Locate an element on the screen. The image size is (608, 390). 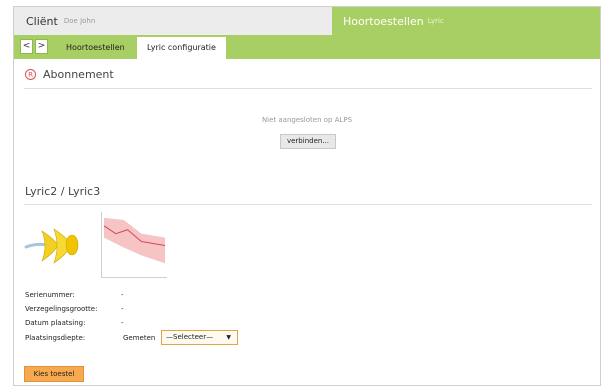
choose-device-button: Kies toestel is located at coordinates (54, 374).